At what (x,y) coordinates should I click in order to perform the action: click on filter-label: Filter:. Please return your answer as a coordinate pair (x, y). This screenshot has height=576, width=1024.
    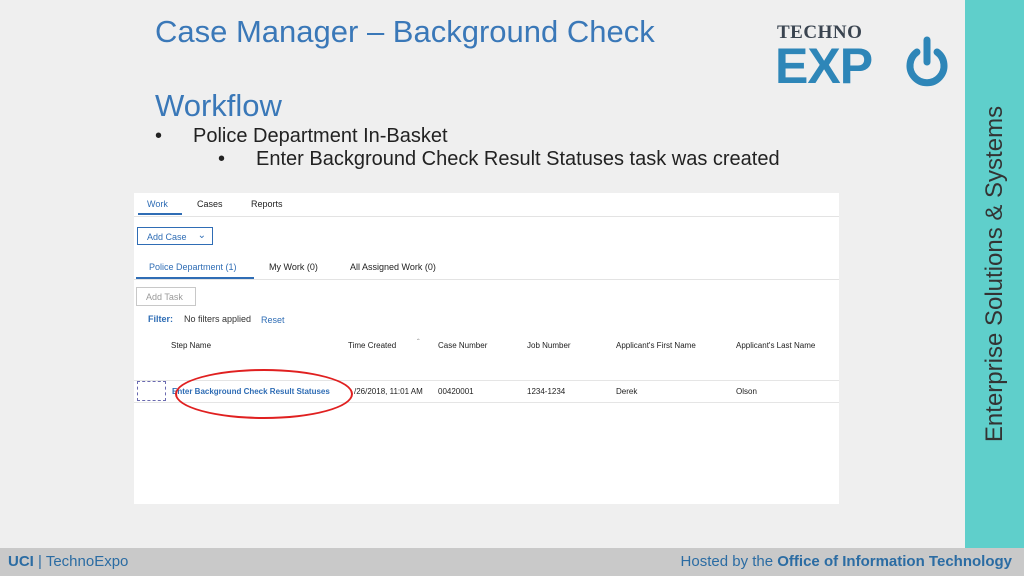
    Looking at the image, I should click on (161, 319).